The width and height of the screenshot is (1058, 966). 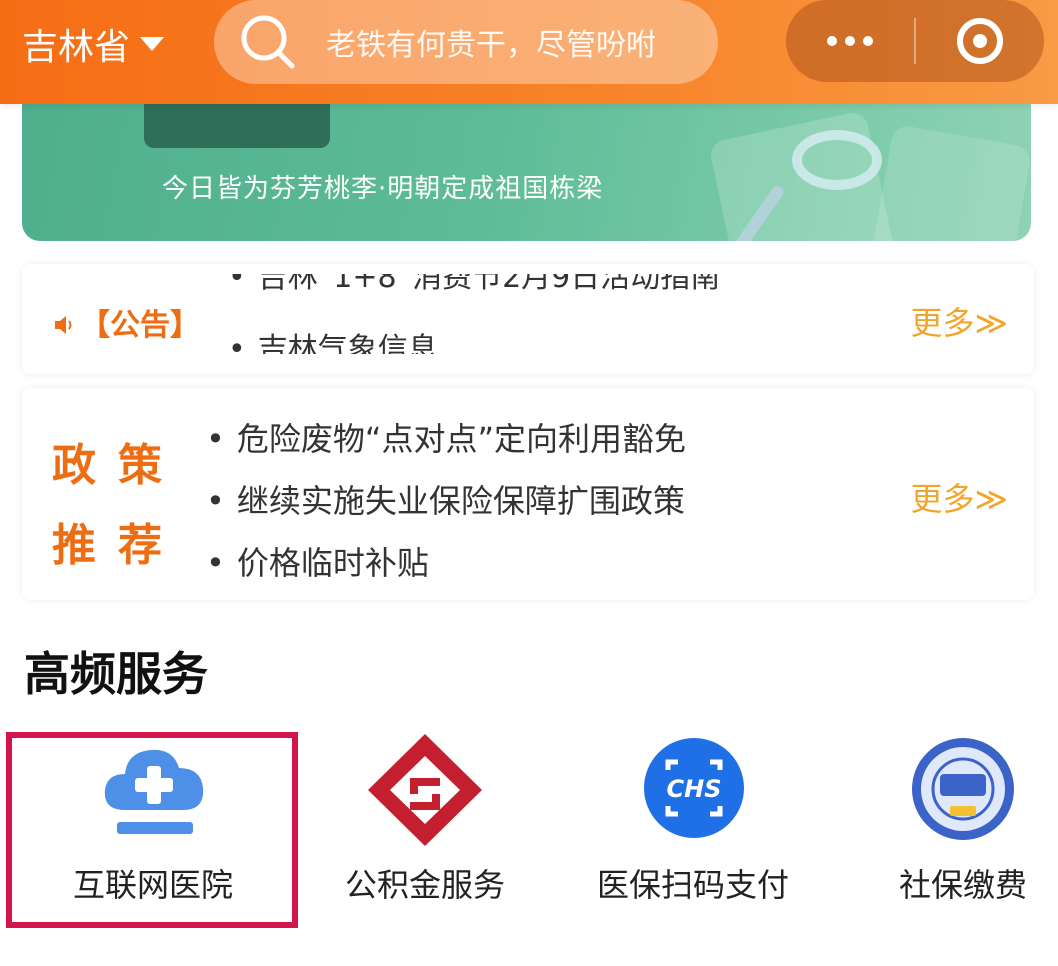 What do you see at coordinates (237, 124) in the screenshot?
I see `banner-title-block` at bounding box center [237, 124].